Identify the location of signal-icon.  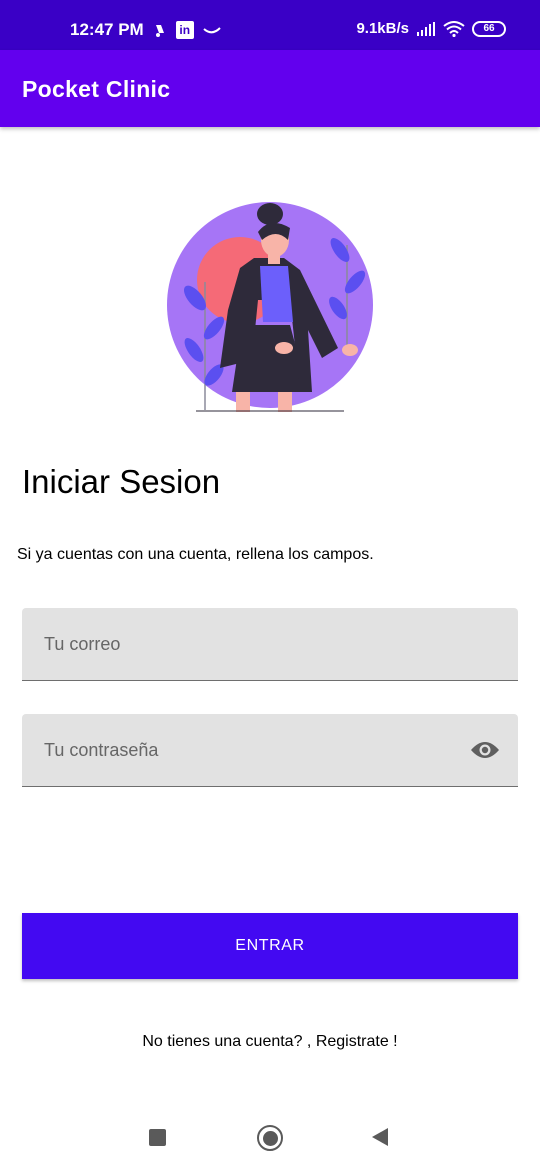
(426, 28).